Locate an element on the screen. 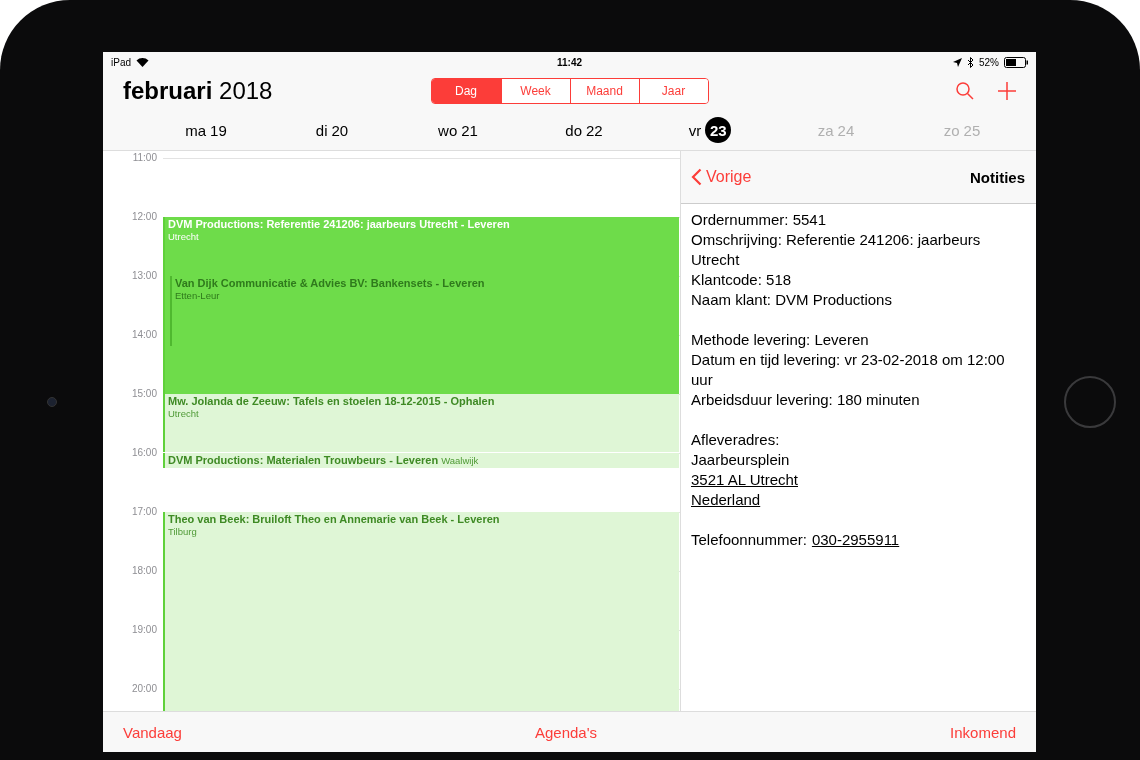  event-location: Waalwijk is located at coordinates (460, 460).